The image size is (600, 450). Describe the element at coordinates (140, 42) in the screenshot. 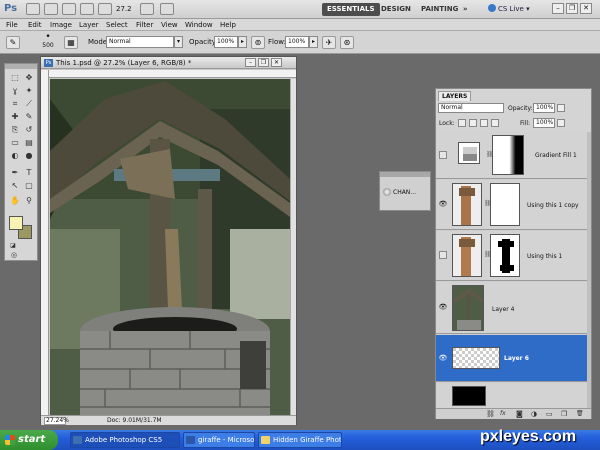

I see `mode-select: Normal` at that location.